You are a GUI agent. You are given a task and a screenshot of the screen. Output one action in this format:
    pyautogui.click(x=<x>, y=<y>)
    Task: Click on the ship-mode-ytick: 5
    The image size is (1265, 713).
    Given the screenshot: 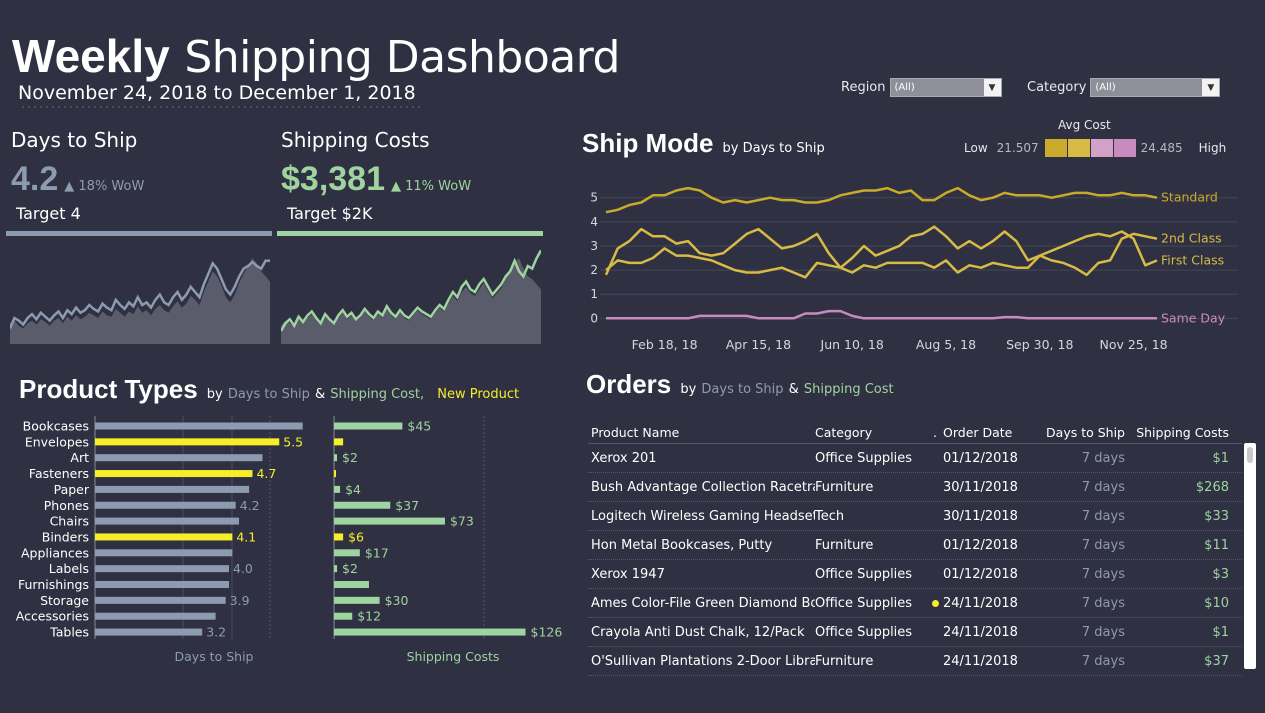 What is the action you would take?
    pyautogui.click(x=594, y=198)
    